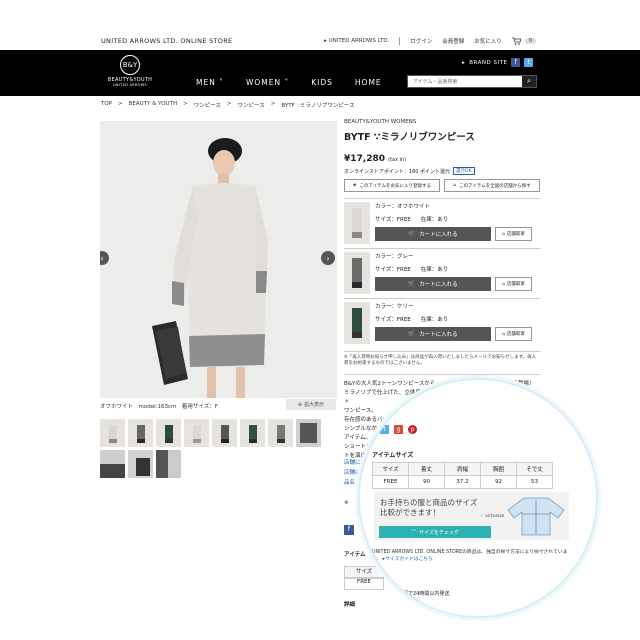  What do you see at coordinates (285, 82) in the screenshot?
I see `chevron-down-icon: ˅` at bounding box center [285, 82].